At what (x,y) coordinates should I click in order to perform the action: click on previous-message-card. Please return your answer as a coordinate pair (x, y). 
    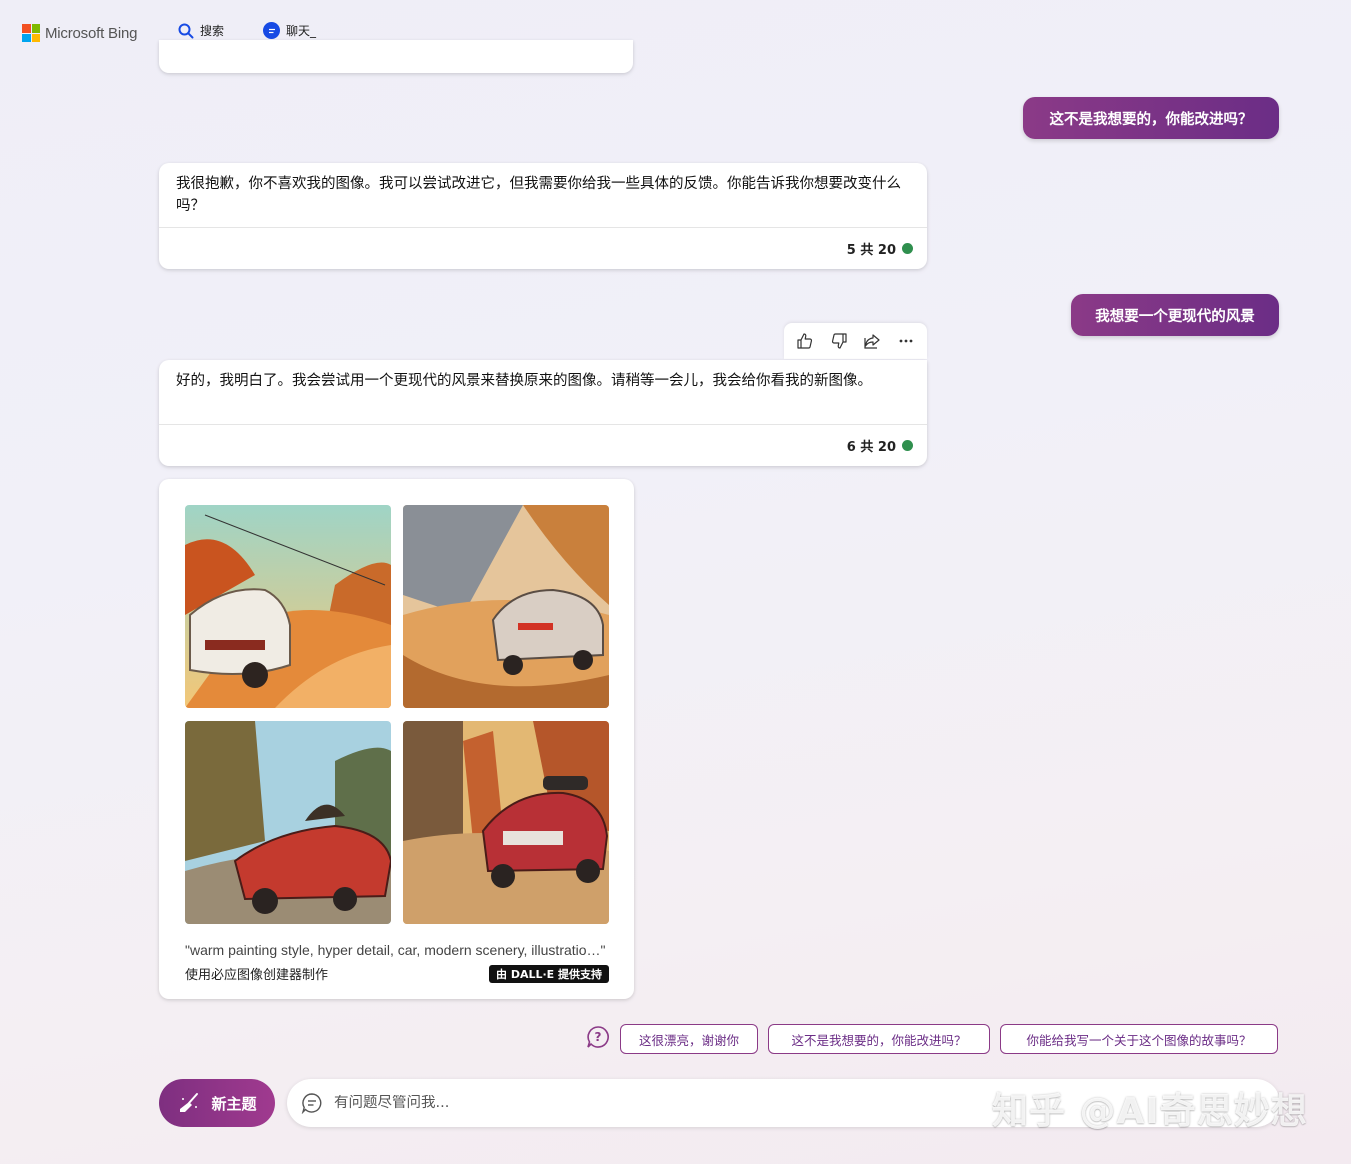
    Looking at the image, I should click on (396, 56).